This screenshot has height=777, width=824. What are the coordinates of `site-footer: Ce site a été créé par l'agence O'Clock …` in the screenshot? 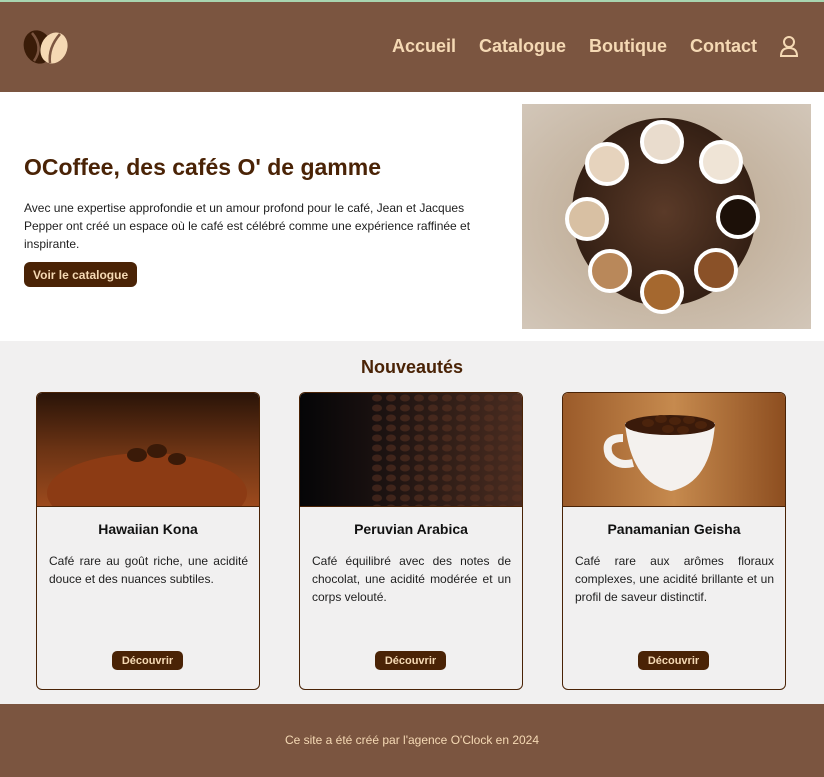 It's located at (412, 740).